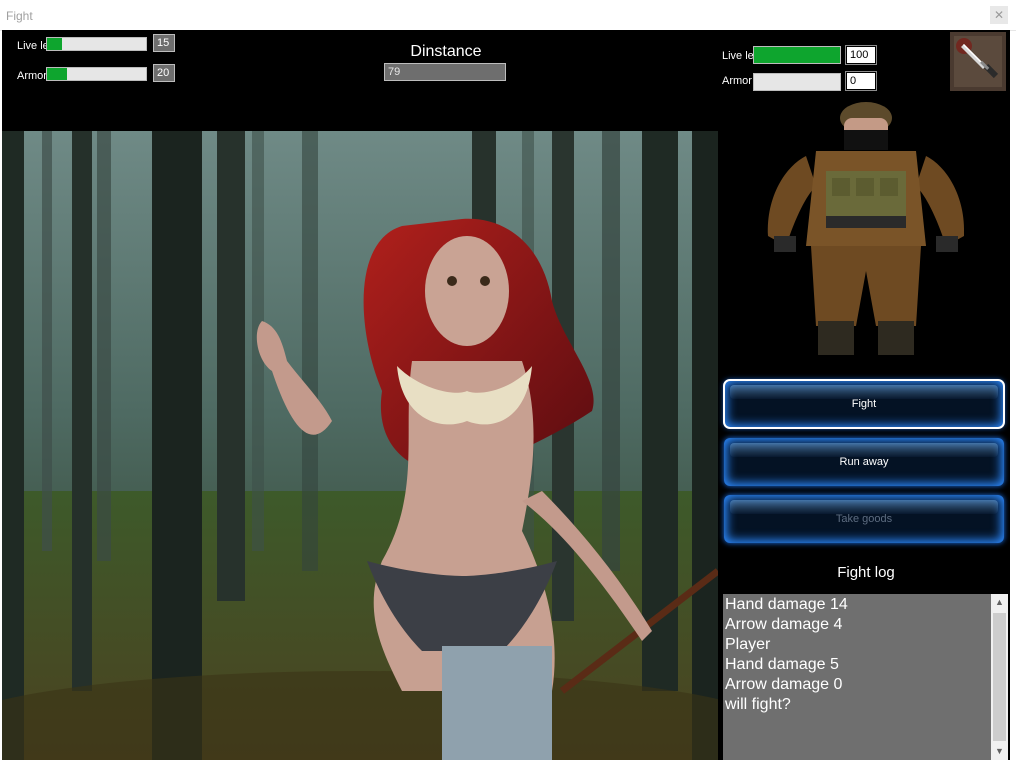  I want to click on scroll-down-icon: ▼, so click(999, 751).